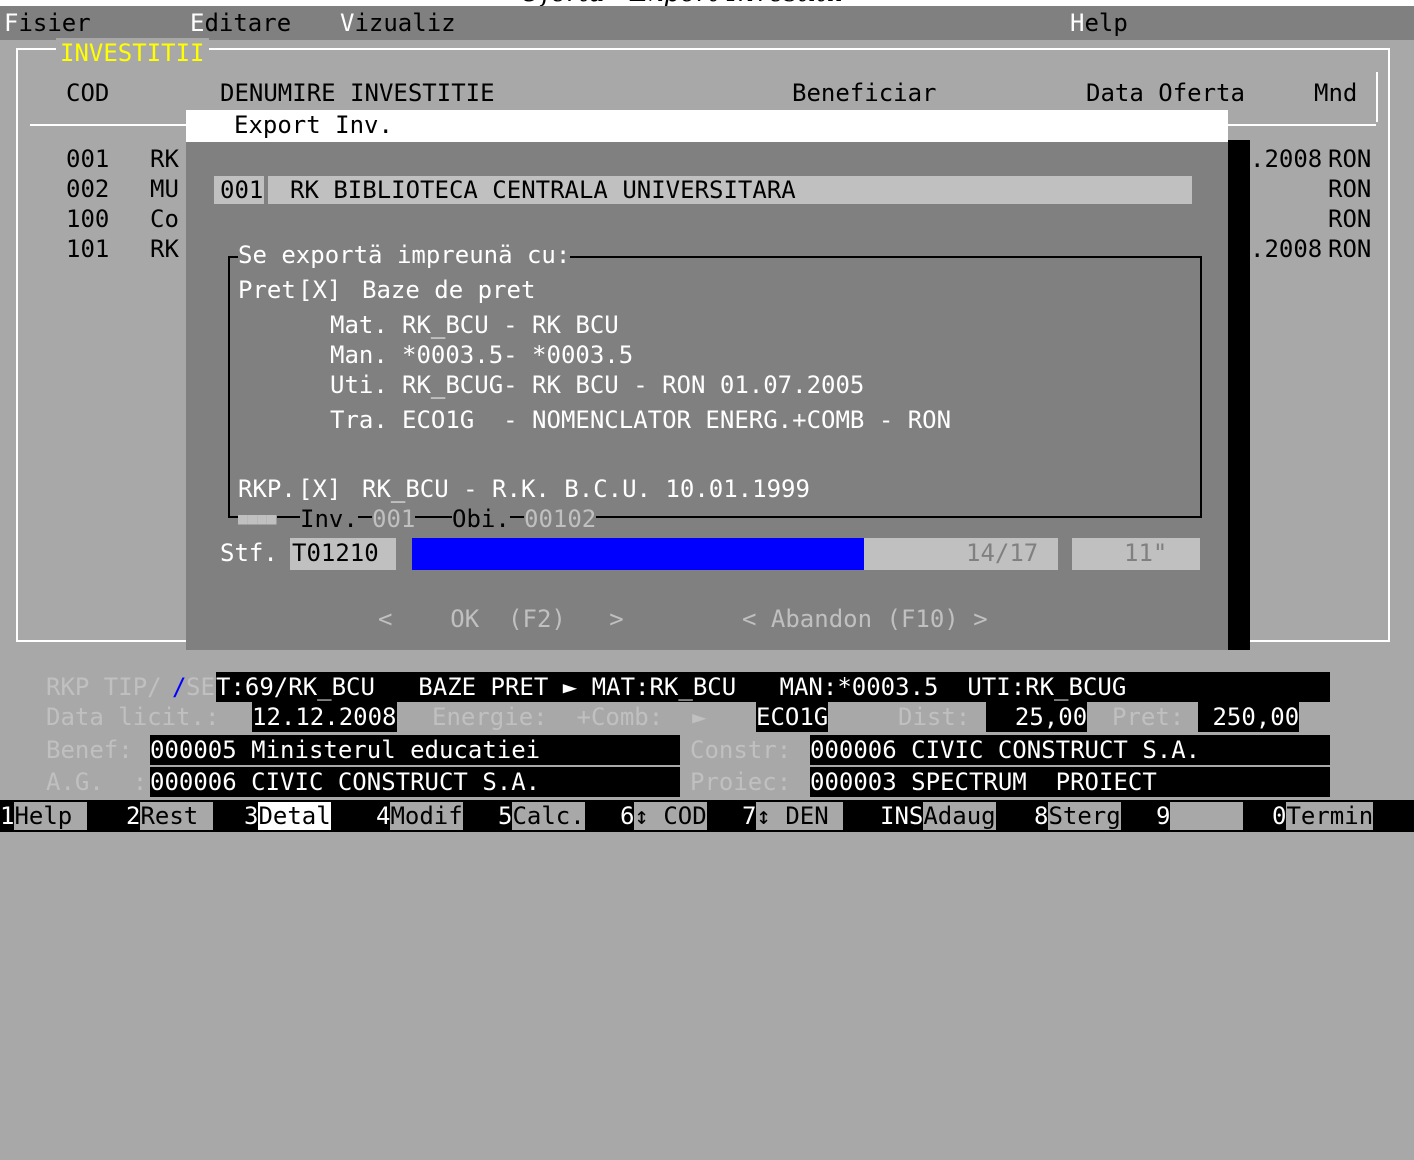 This screenshot has height=1160, width=1414. Describe the element at coordinates (88, 189) in the screenshot. I see `row-cod: 002` at that location.